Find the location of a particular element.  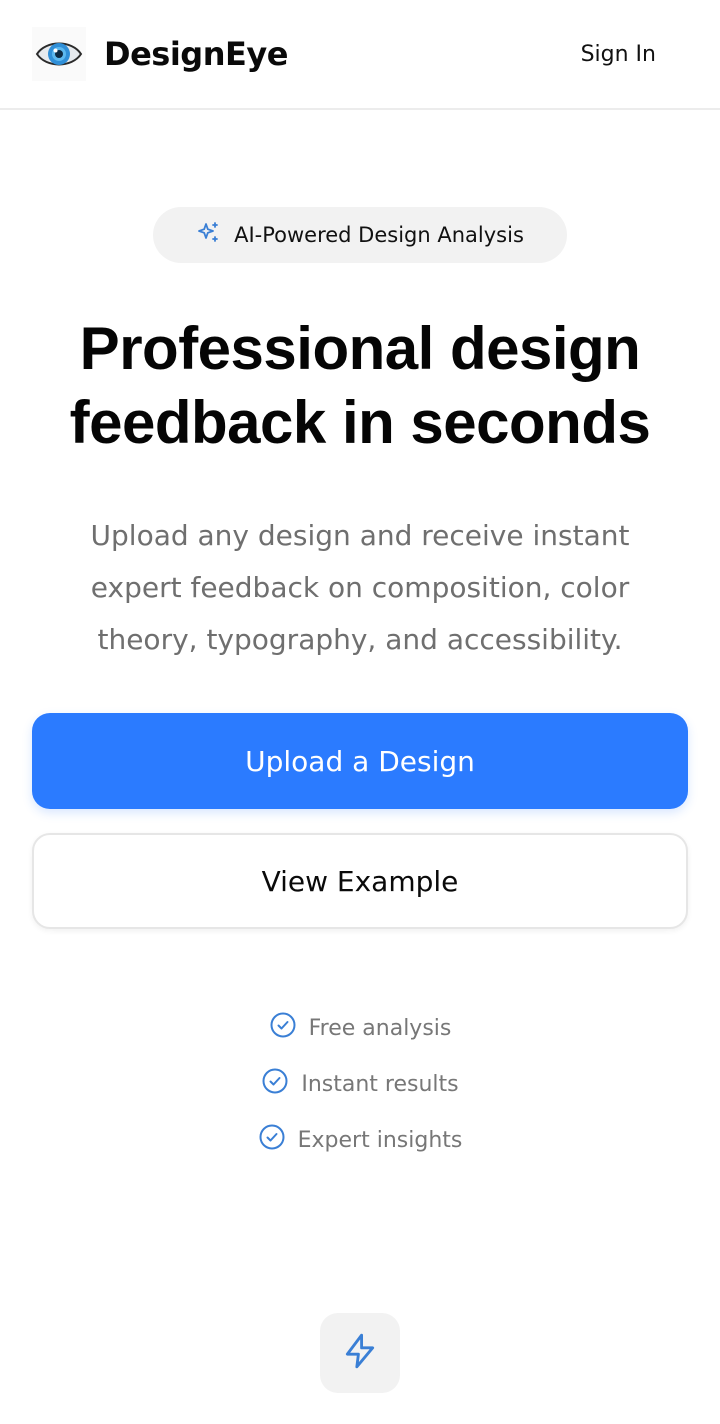

brand: DesignEye is located at coordinates (160, 54).